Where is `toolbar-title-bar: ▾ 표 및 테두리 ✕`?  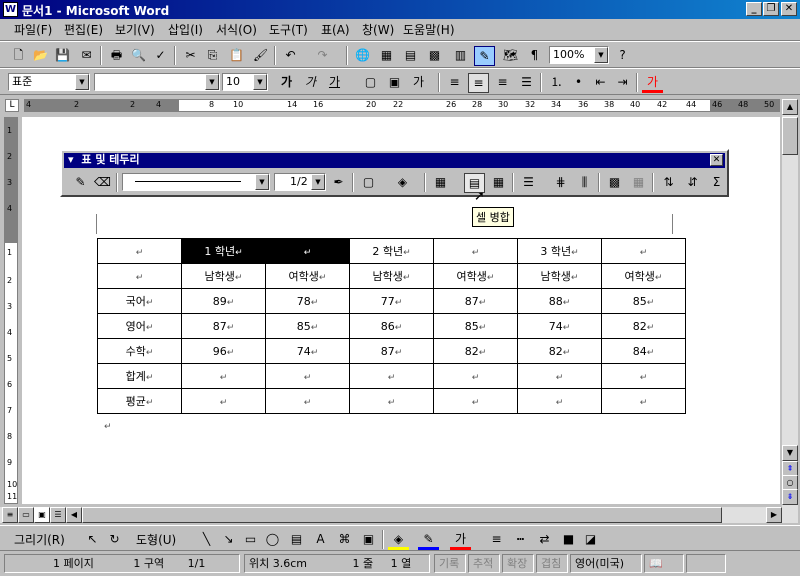
toolbar-title-bar: ▾ 표 및 테두리 ✕ is located at coordinates (394, 160).